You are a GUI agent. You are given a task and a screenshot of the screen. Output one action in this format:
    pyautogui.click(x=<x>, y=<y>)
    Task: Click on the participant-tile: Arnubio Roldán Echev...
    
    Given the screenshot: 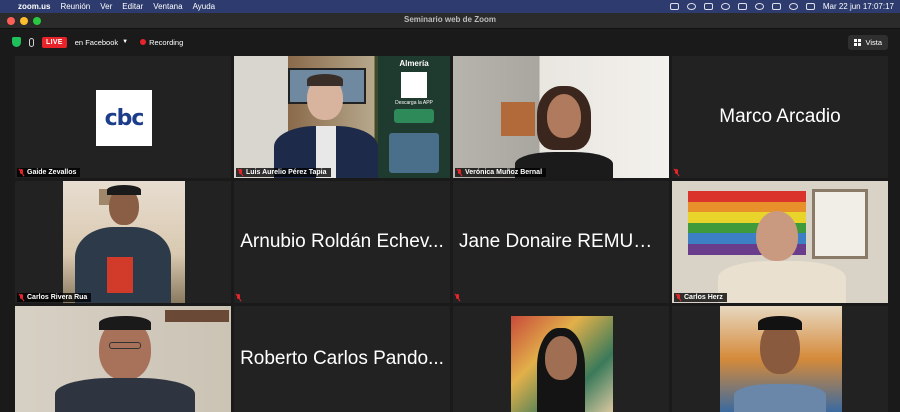 What is the action you would take?
    pyautogui.click(x=342, y=242)
    